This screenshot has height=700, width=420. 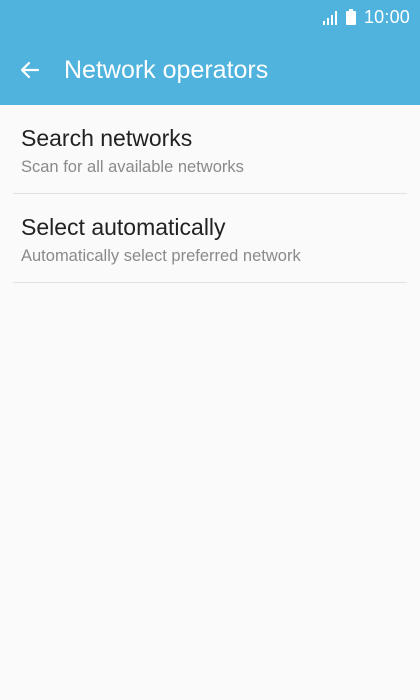 What do you see at coordinates (350, 17) in the screenshot?
I see `battery-icon` at bounding box center [350, 17].